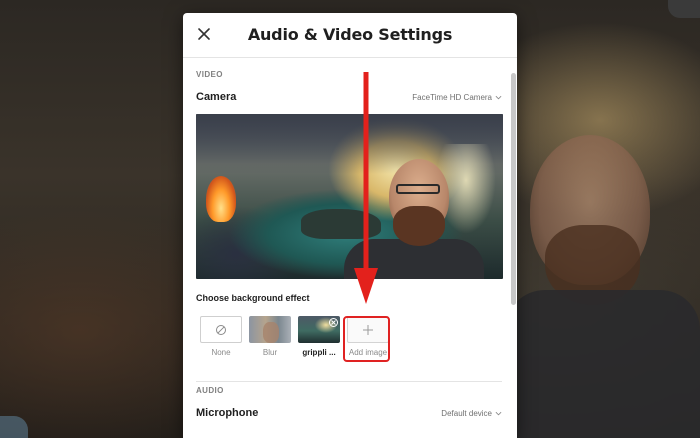  Describe the element at coordinates (221, 199) in the screenshot. I see `preview-fire` at that location.